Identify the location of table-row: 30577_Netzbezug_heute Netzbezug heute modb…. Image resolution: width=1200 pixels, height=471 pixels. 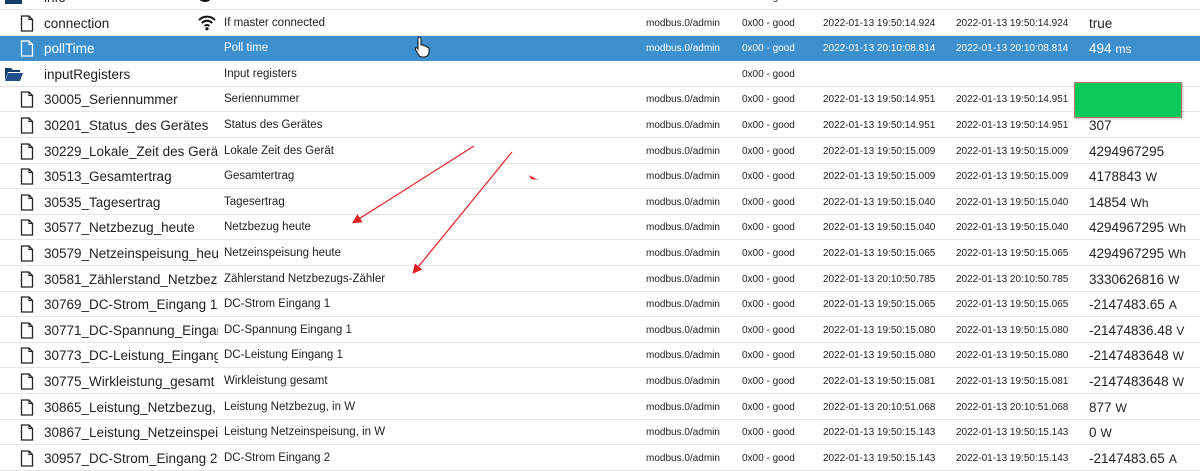
(600, 228).